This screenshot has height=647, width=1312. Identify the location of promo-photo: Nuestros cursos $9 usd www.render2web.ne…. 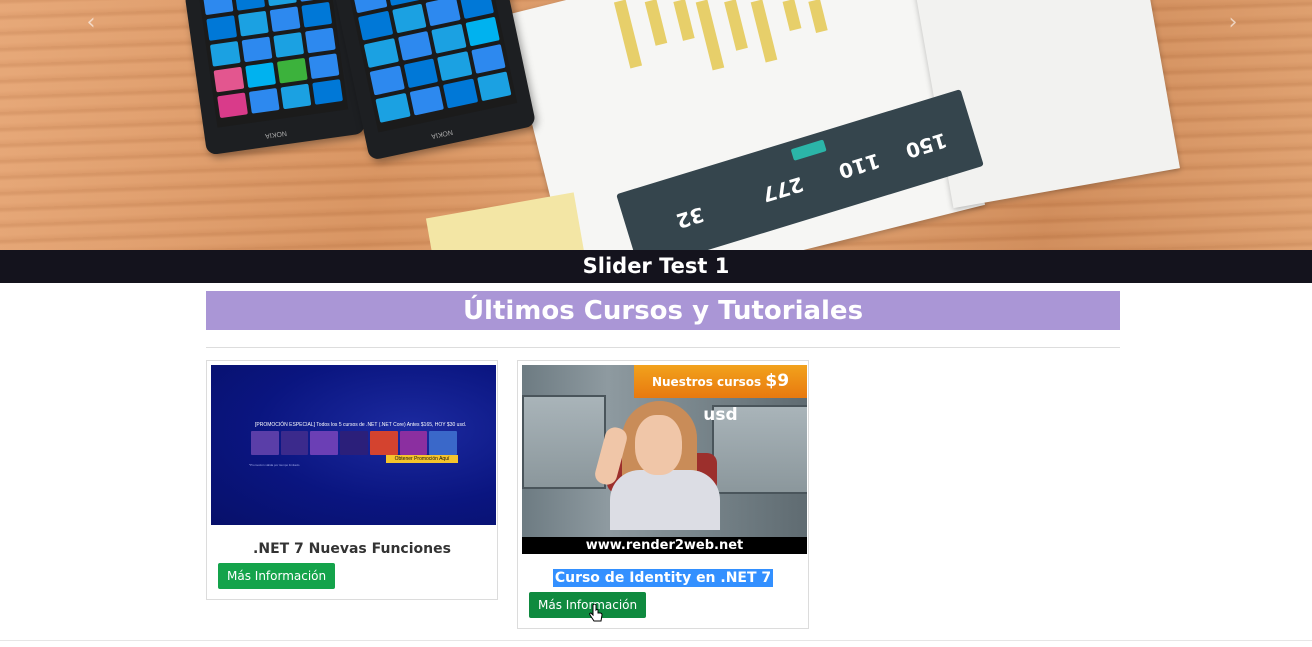
(664, 459).